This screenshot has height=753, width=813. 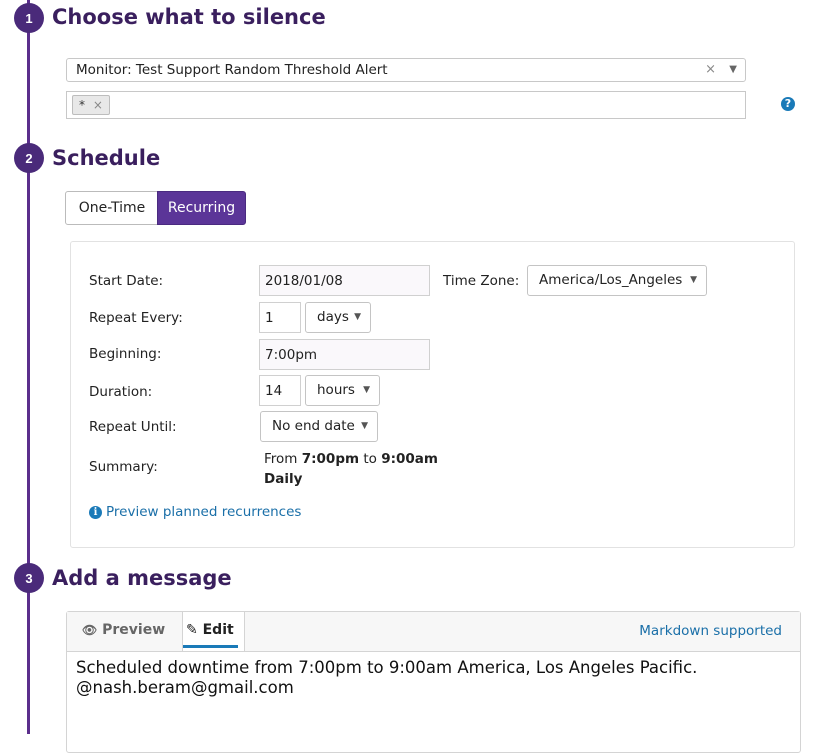 I want to click on step-1-badge: 1, so click(x=29, y=18).